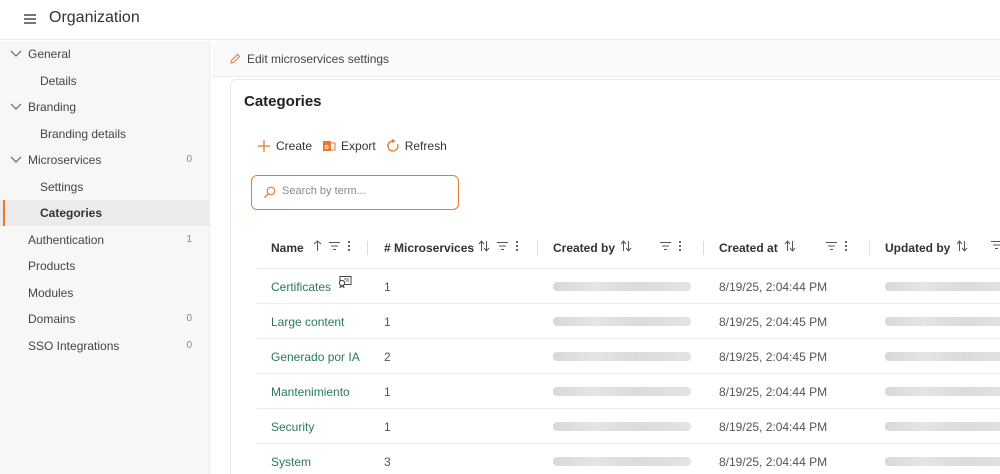 Image resolution: width=1000 pixels, height=474 pixels. What do you see at coordinates (189, 239) in the screenshot?
I see `sidebar-item-count: 1` at bounding box center [189, 239].